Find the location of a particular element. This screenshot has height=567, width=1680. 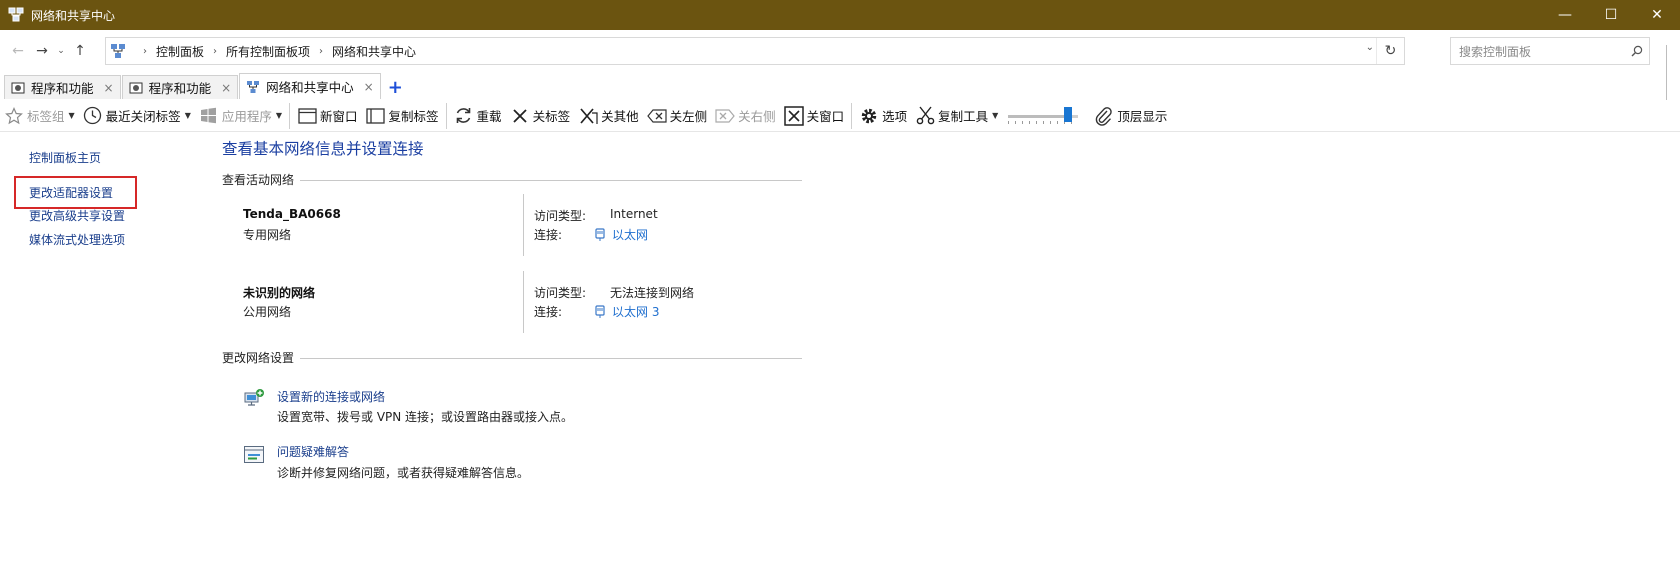

section-divider is located at coordinates (551, 358).